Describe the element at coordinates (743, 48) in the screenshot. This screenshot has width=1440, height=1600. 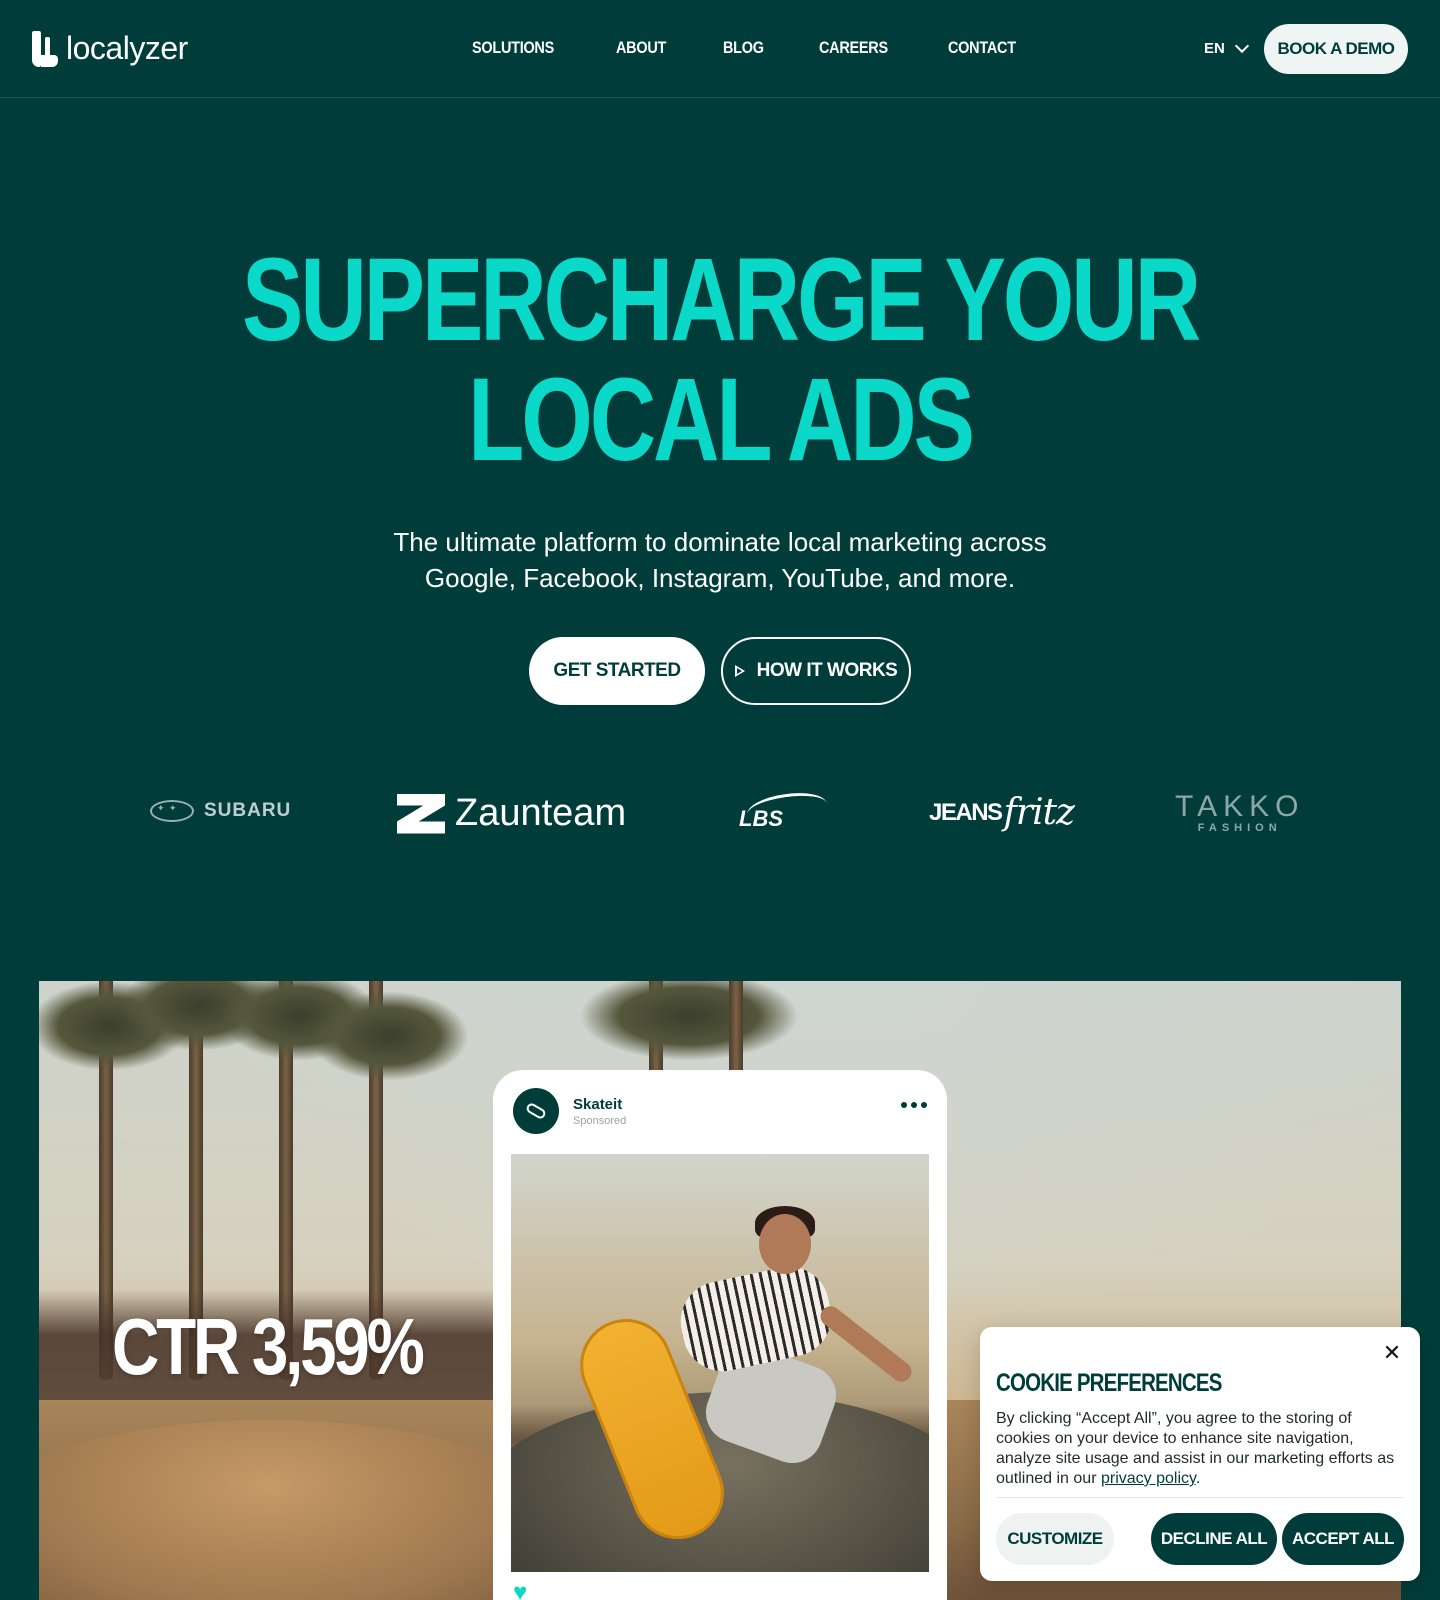
I see `nav-blog: BLOG` at that location.